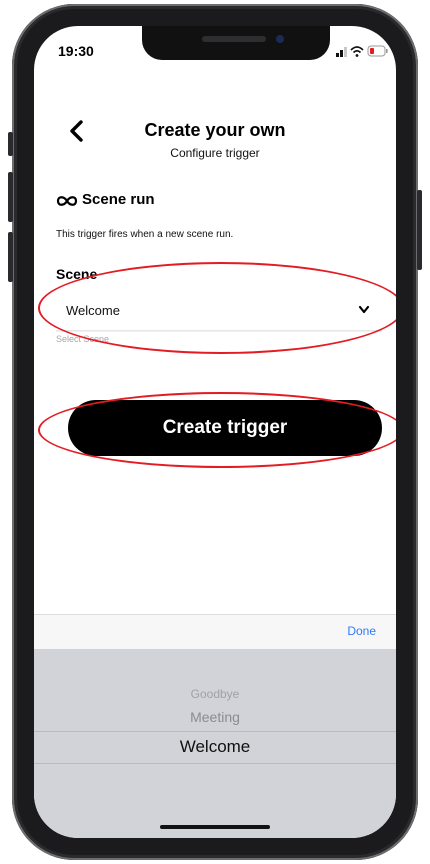 The image size is (430, 864). Describe the element at coordinates (419, 230) in the screenshot. I see `power-button` at that location.